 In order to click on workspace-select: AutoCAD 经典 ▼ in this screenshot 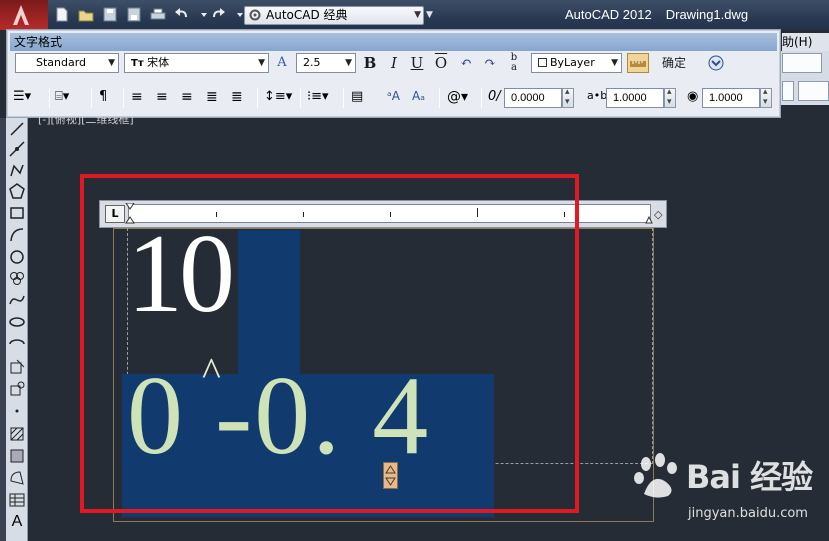, I will do `click(334, 15)`.